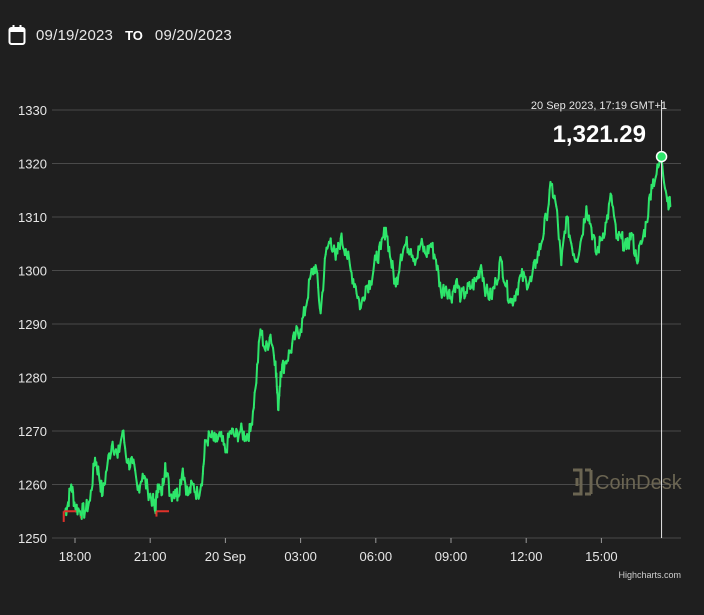 The image size is (704, 615). What do you see at coordinates (32, 164) in the screenshot?
I see `y-tick-label: 1320` at bounding box center [32, 164].